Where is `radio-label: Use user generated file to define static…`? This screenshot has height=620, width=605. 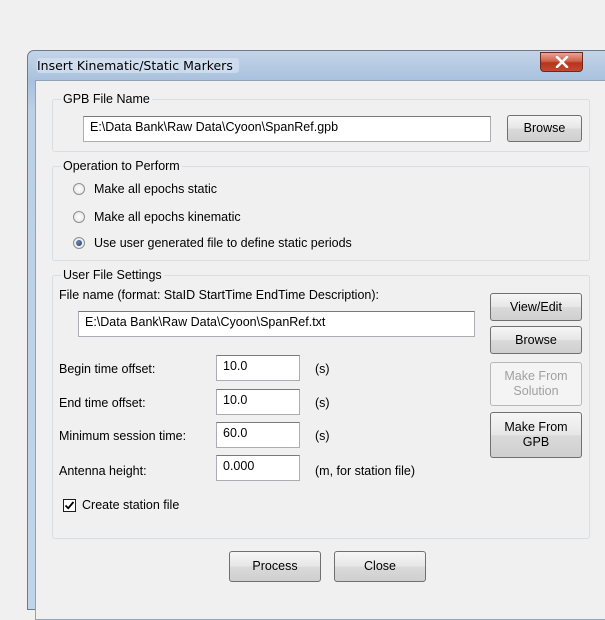
radio-label: Use user generated file to define static… is located at coordinates (223, 243).